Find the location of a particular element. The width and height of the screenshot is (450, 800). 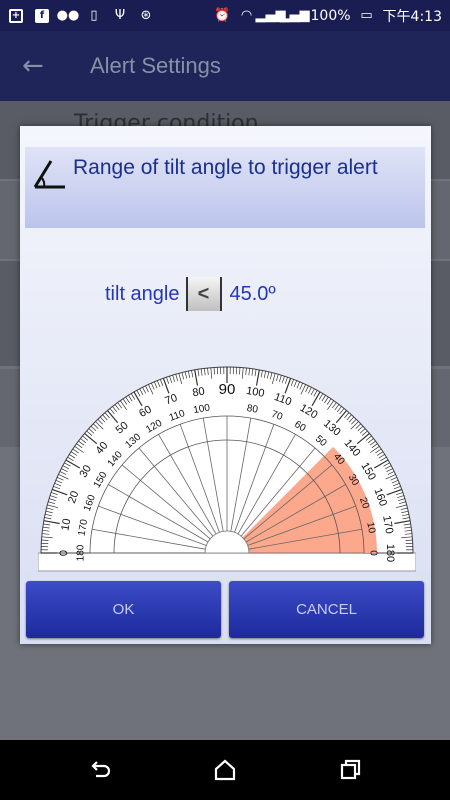

plus-box-icon: + is located at coordinates (16, 16).